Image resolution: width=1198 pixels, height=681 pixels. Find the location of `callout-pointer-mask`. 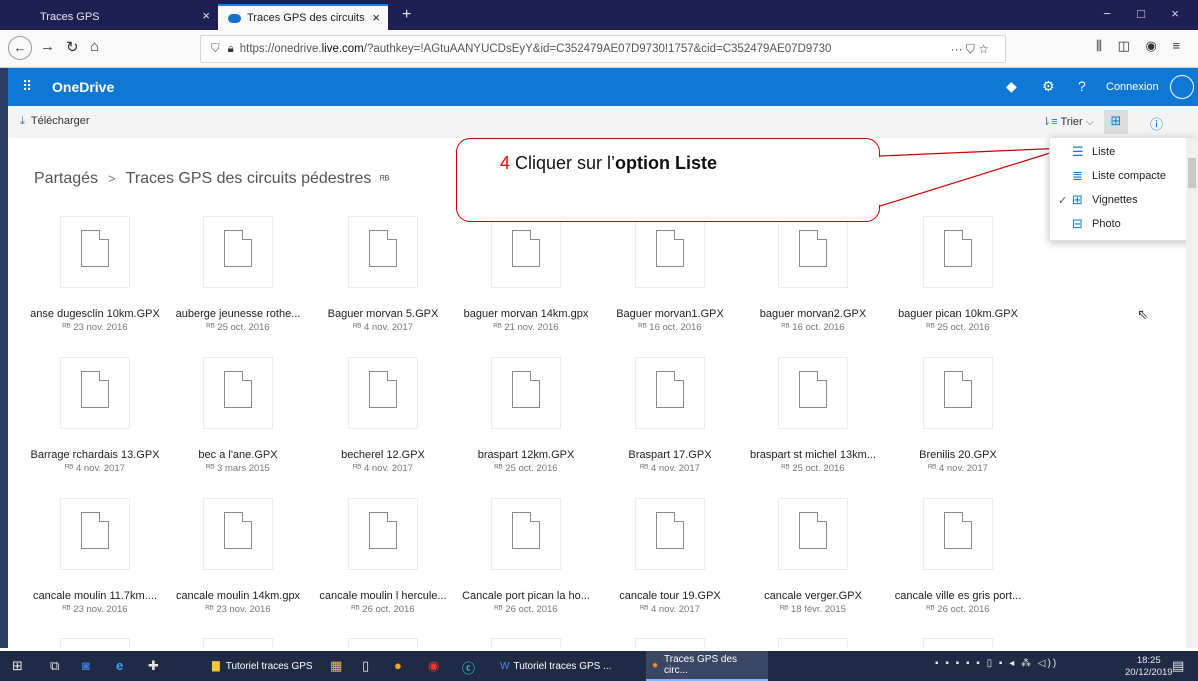

callout-pointer-mask is located at coordinates (880, 181).